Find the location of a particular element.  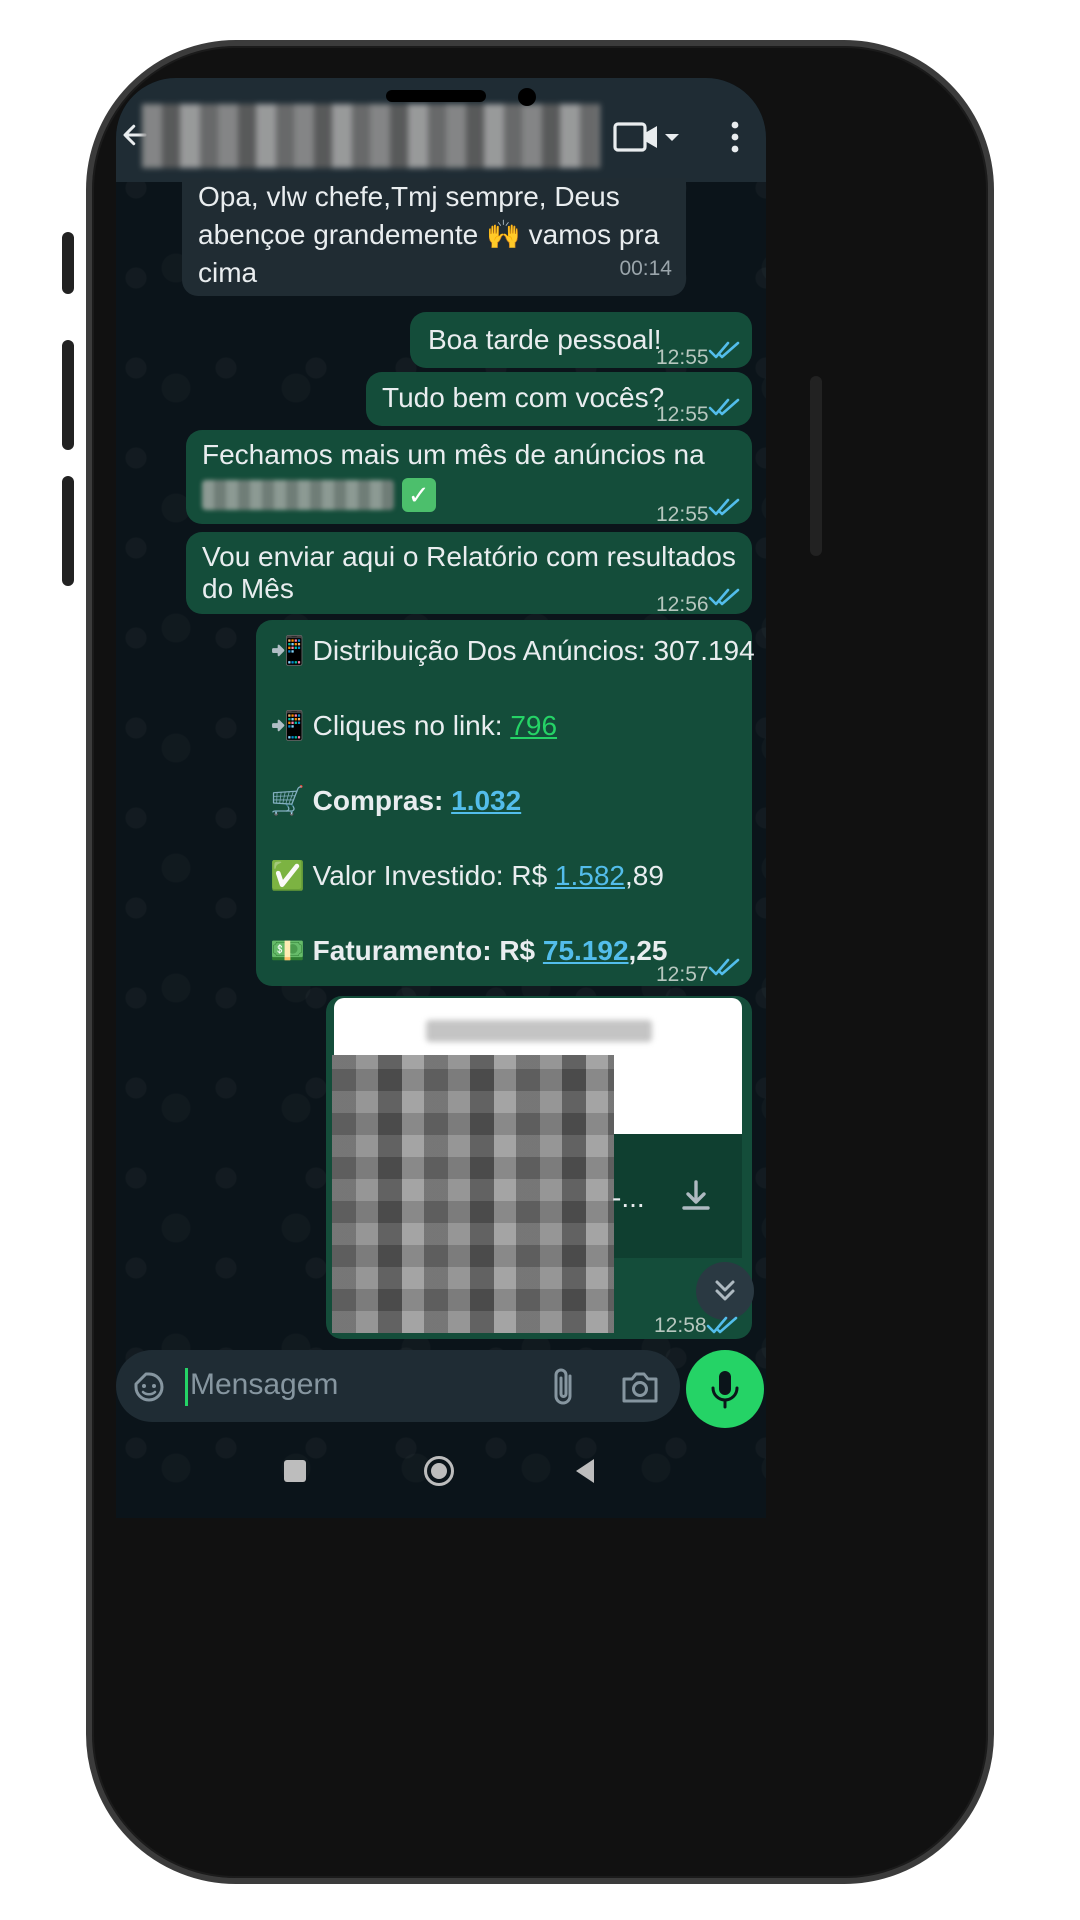

report-line-invested: ✅ Valor Investido: R$ 1.582,89 is located at coordinates (467, 876).